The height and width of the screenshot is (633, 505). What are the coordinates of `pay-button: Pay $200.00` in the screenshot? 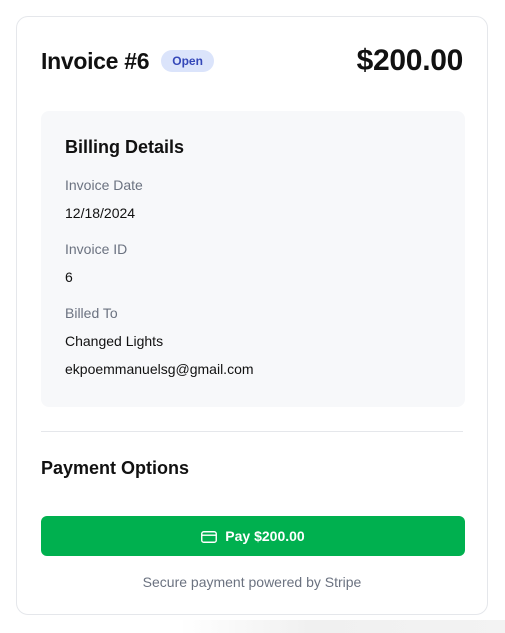 It's located at (253, 536).